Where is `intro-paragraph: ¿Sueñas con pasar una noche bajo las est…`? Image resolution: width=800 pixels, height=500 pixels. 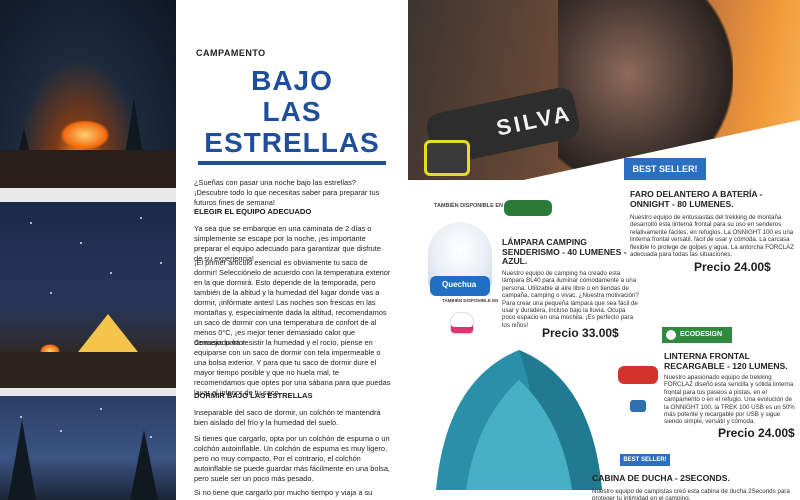 intro-paragraph: ¿Sueñas con pasar una noche bajo las est… is located at coordinates (287, 192).